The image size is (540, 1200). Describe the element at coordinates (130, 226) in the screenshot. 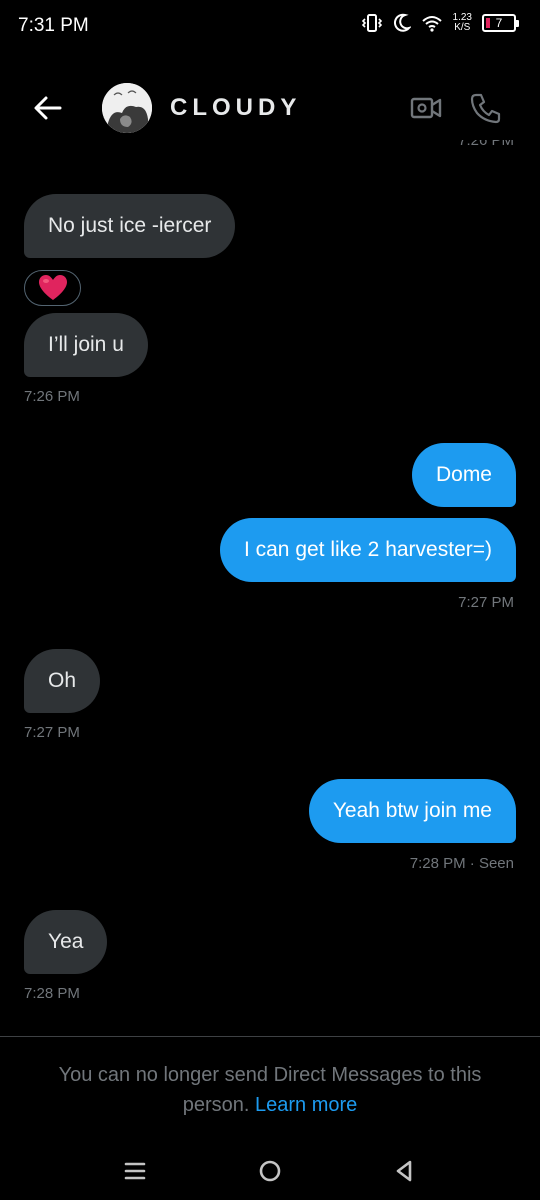

I see `message-bubble-incoming: No just ice -iercer` at that location.